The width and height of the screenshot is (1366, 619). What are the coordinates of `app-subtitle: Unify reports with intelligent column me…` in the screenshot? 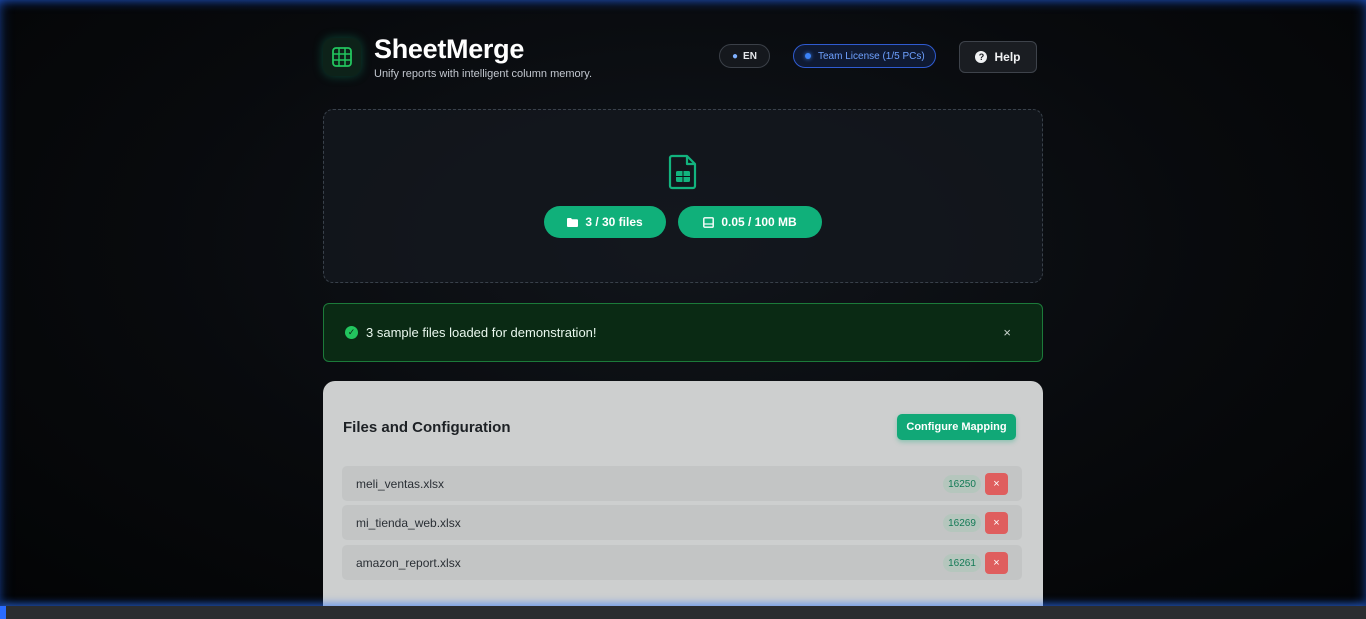 It's located at (483, 74).